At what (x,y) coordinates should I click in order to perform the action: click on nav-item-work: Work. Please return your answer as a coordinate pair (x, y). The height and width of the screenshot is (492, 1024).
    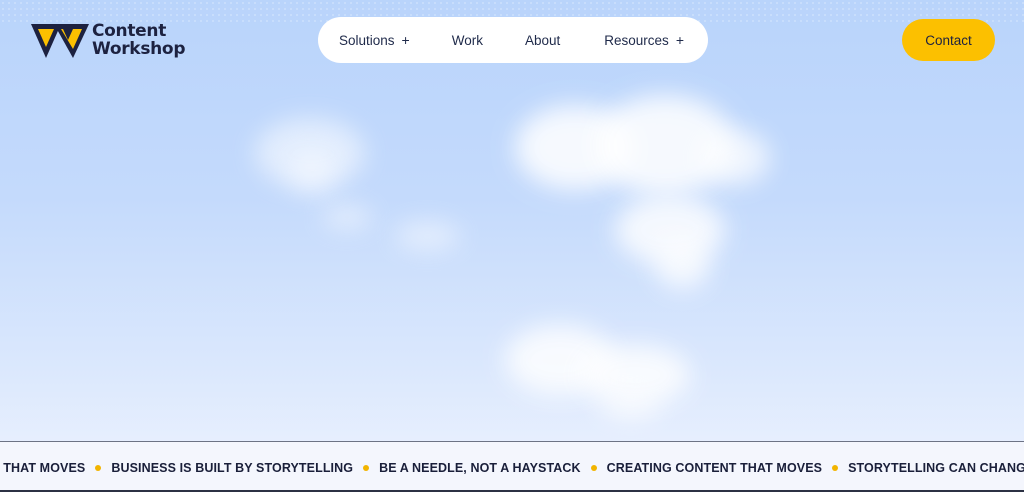
    Looking at the image, I should click on (467, 40).